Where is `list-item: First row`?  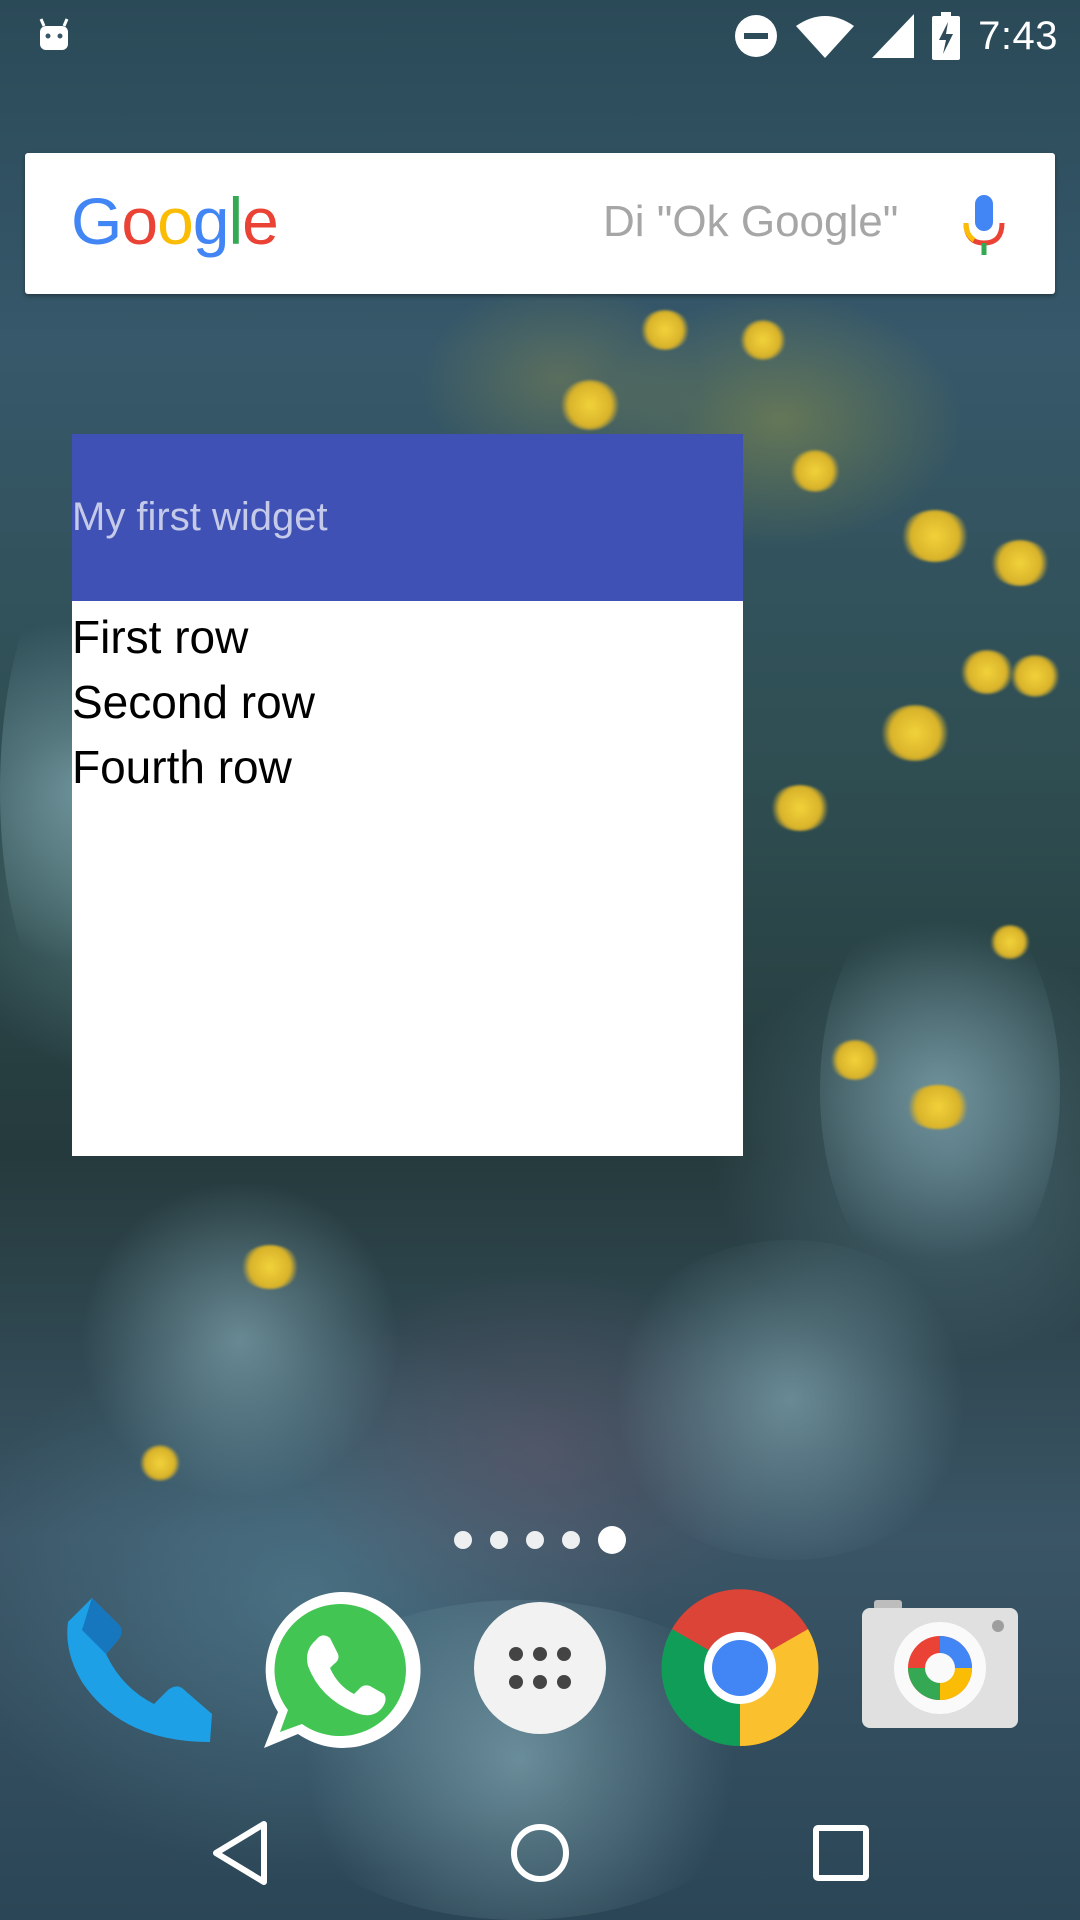
list-item: First row is located at coordinates (407, 639).